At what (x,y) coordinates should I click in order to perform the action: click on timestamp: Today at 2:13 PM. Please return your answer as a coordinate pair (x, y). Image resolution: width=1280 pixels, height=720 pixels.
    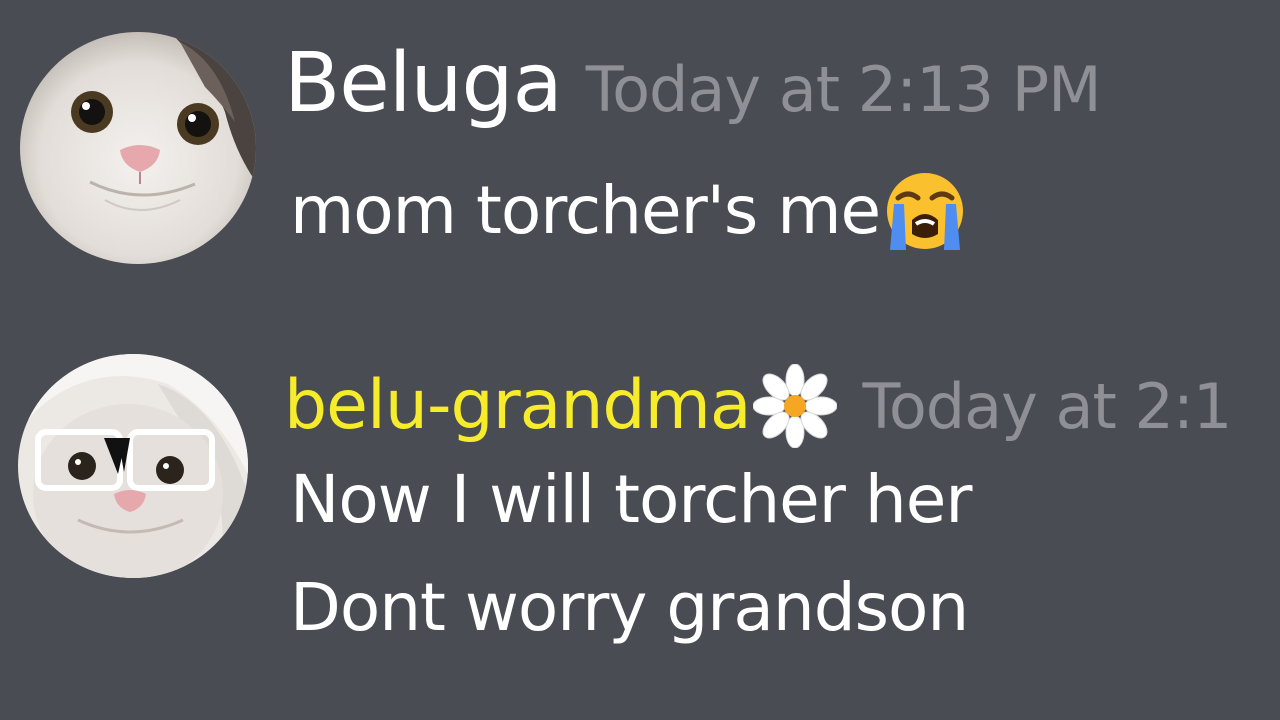
    Looking at the image, I should click on (844, 89).